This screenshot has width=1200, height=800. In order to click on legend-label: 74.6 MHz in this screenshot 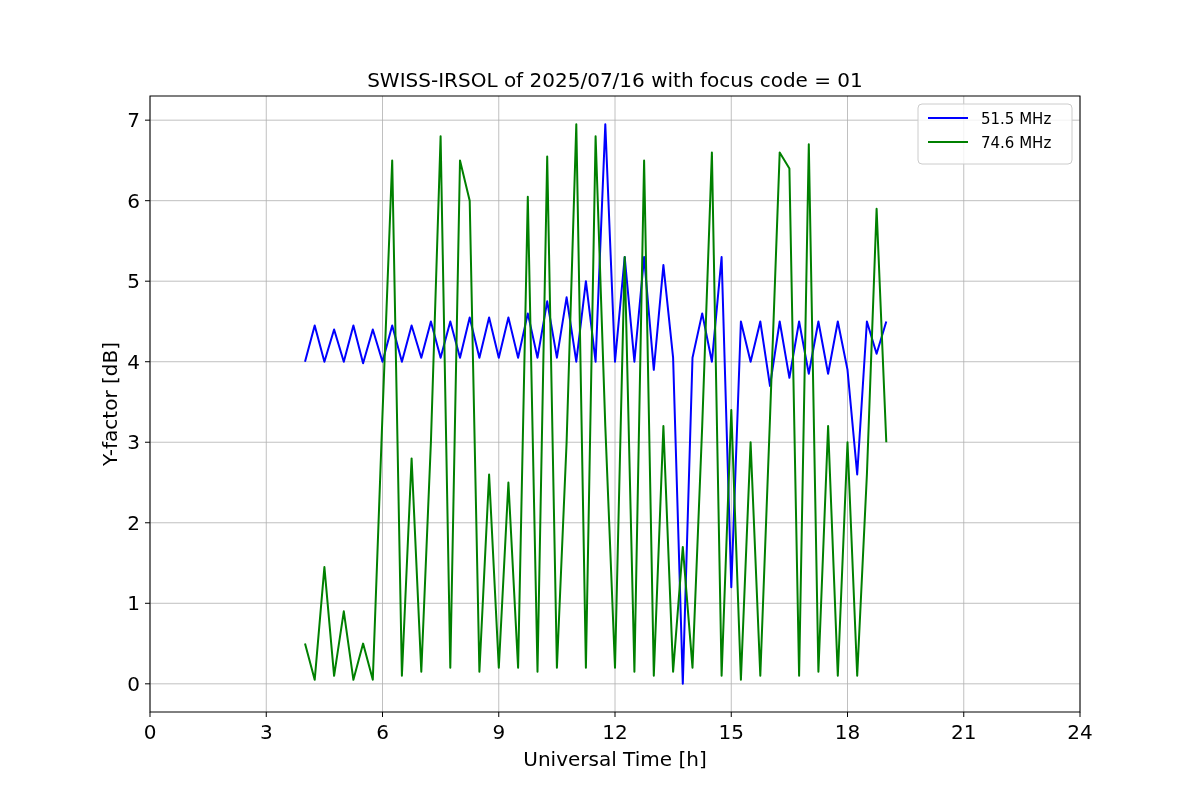, I will do `click(1016, 143)`.